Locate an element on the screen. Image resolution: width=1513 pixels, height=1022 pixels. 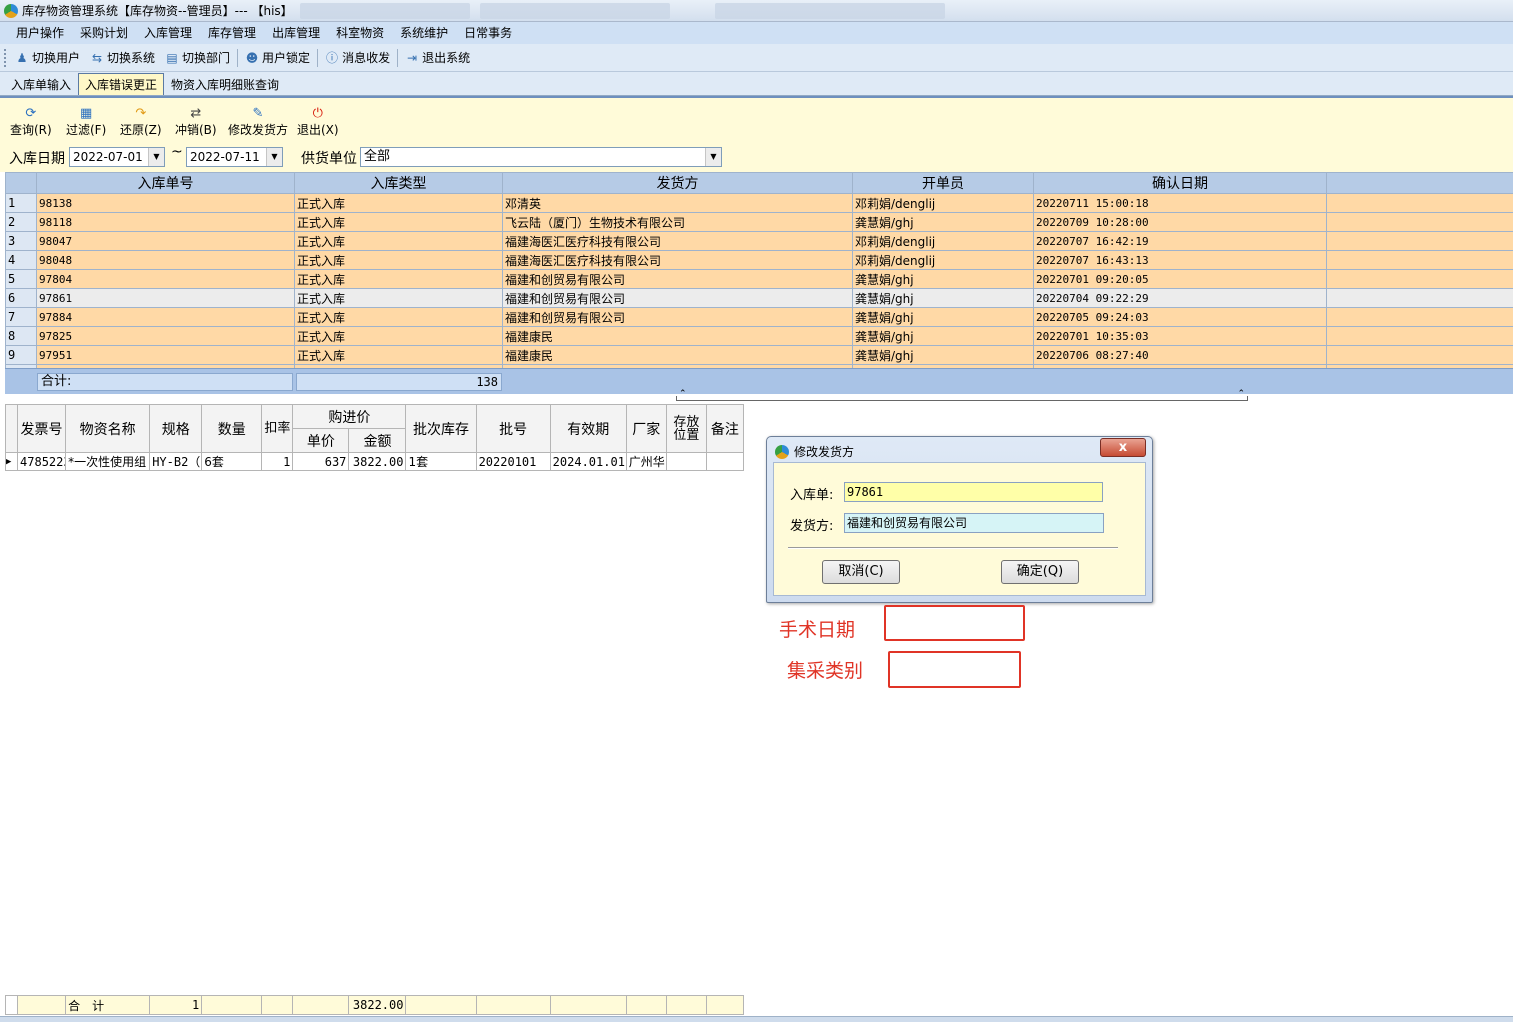
col-remark: 备 is located at coordinates (1419, 183).